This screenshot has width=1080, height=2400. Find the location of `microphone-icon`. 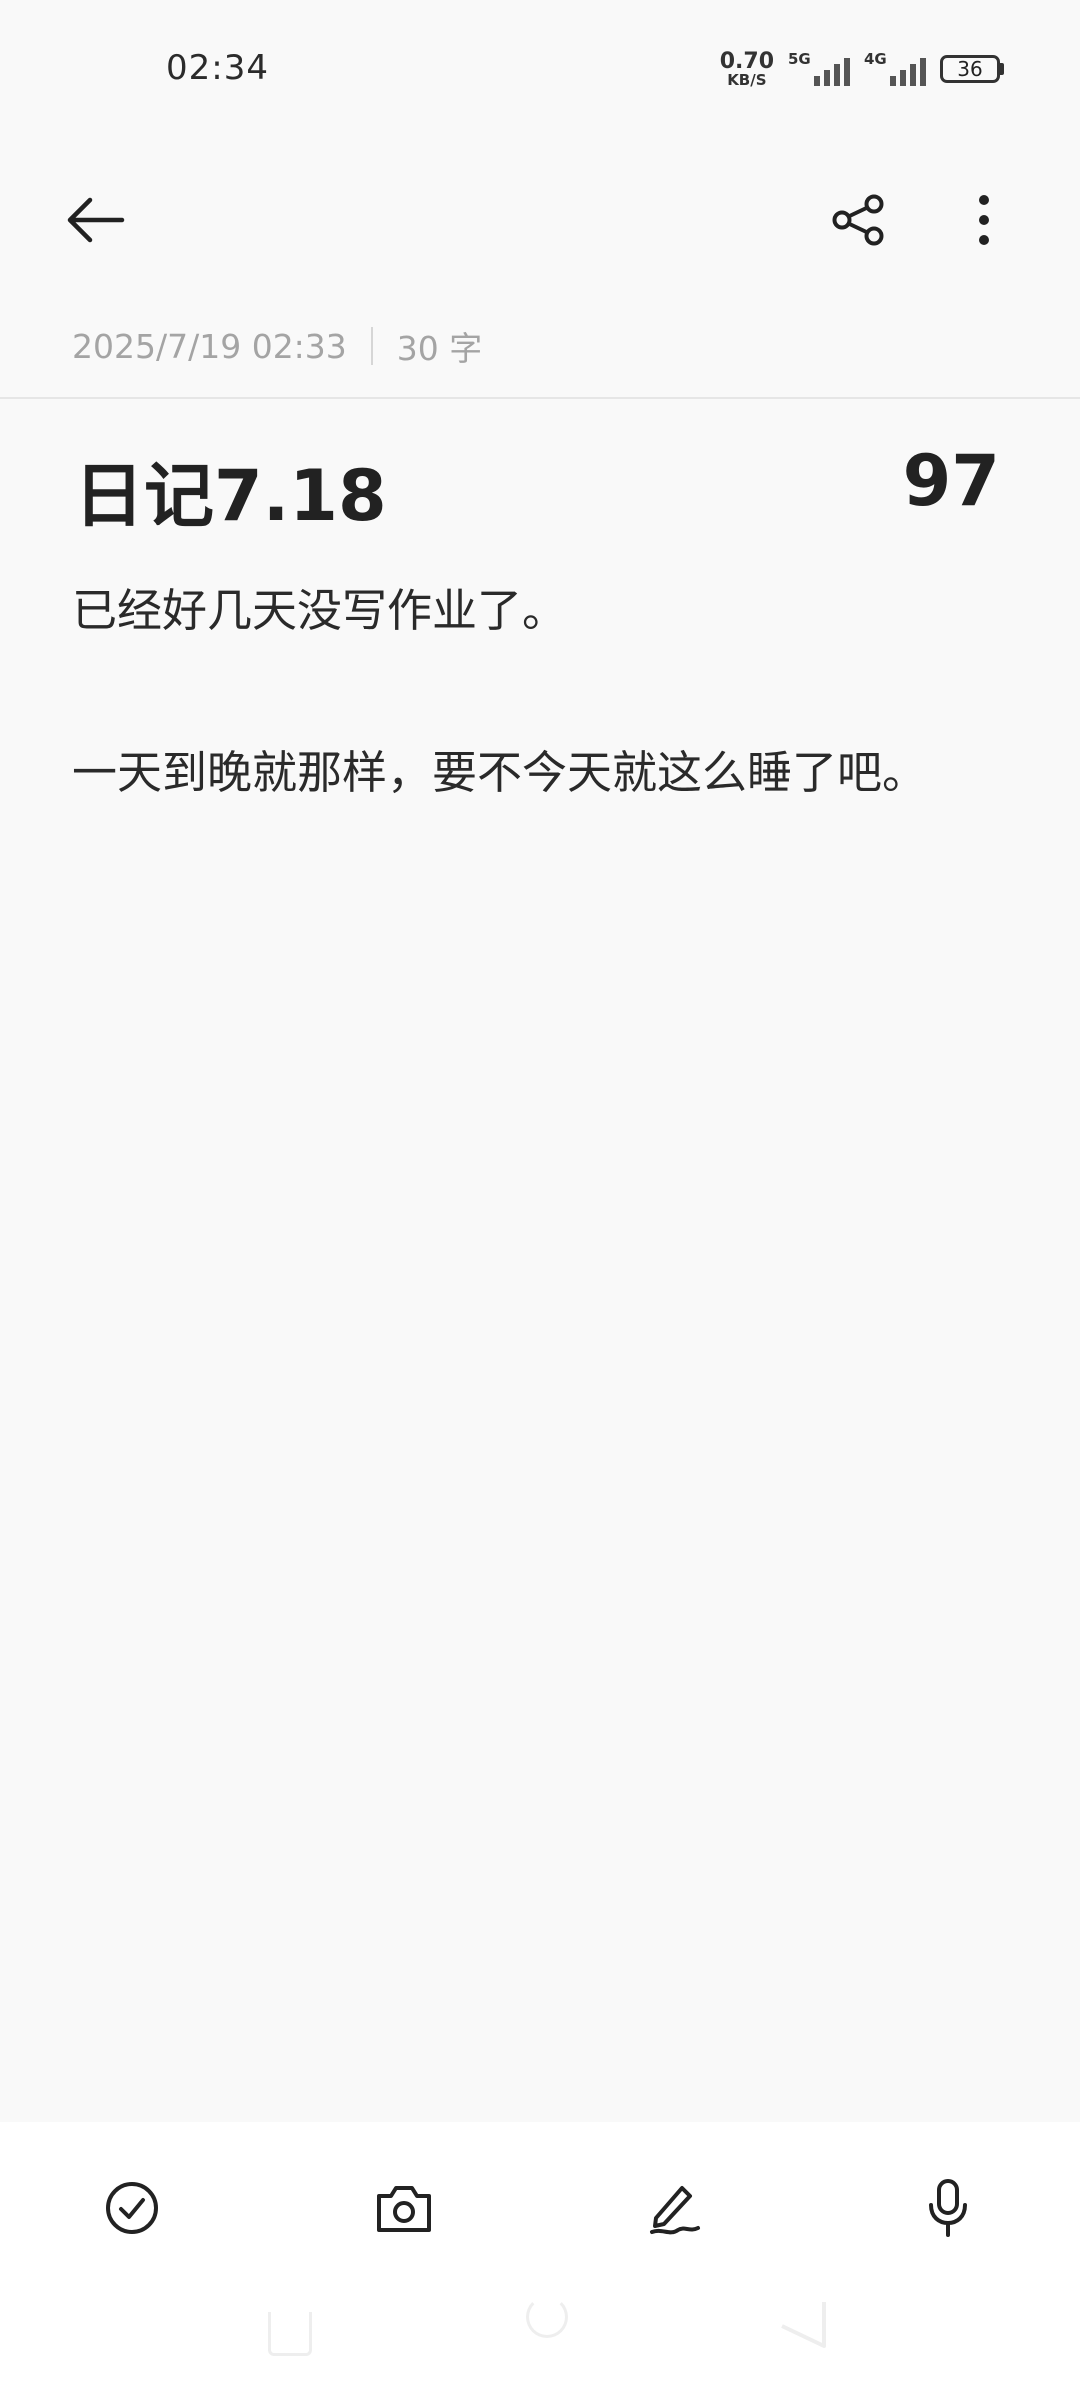

microphone-icon is located at coordinates (948, 2208).